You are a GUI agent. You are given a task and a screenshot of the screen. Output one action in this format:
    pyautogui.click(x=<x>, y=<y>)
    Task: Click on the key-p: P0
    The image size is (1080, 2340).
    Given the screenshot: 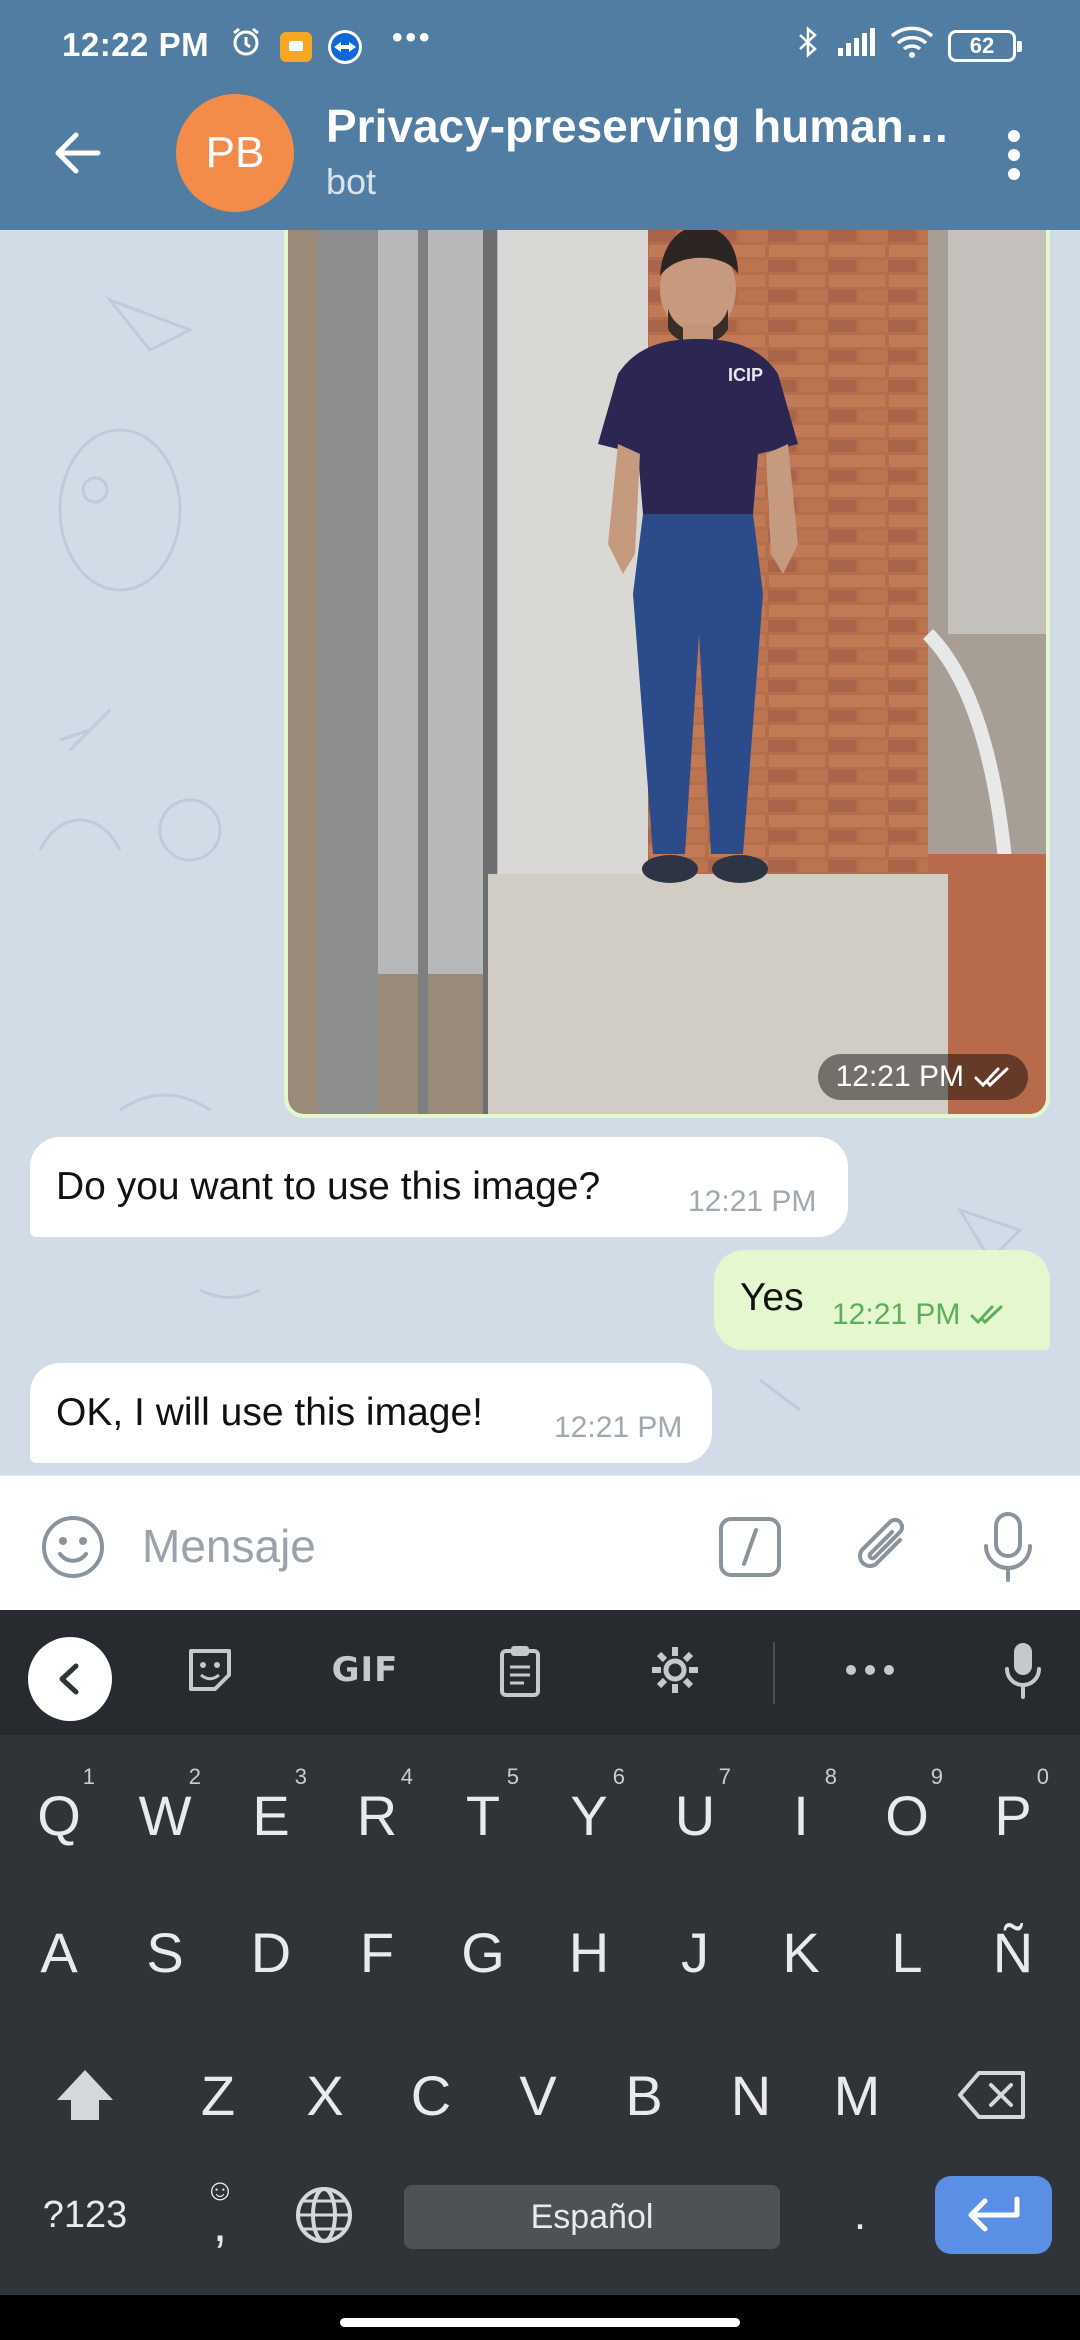 What is the action you would take?
    pyautogui.click(x=1013, y=1815)
    